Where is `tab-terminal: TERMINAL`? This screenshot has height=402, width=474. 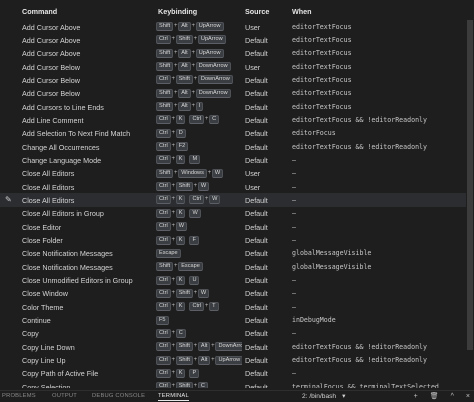 tab-terminal: TERMINAL is located at coordinates (173, 397).